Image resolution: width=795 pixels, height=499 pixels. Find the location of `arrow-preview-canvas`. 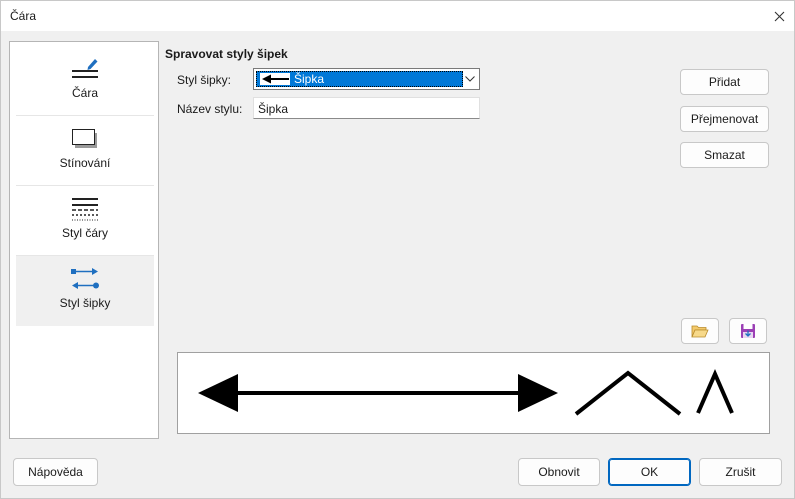

arrow-preview-canvas is located at coordinates (466, 392).